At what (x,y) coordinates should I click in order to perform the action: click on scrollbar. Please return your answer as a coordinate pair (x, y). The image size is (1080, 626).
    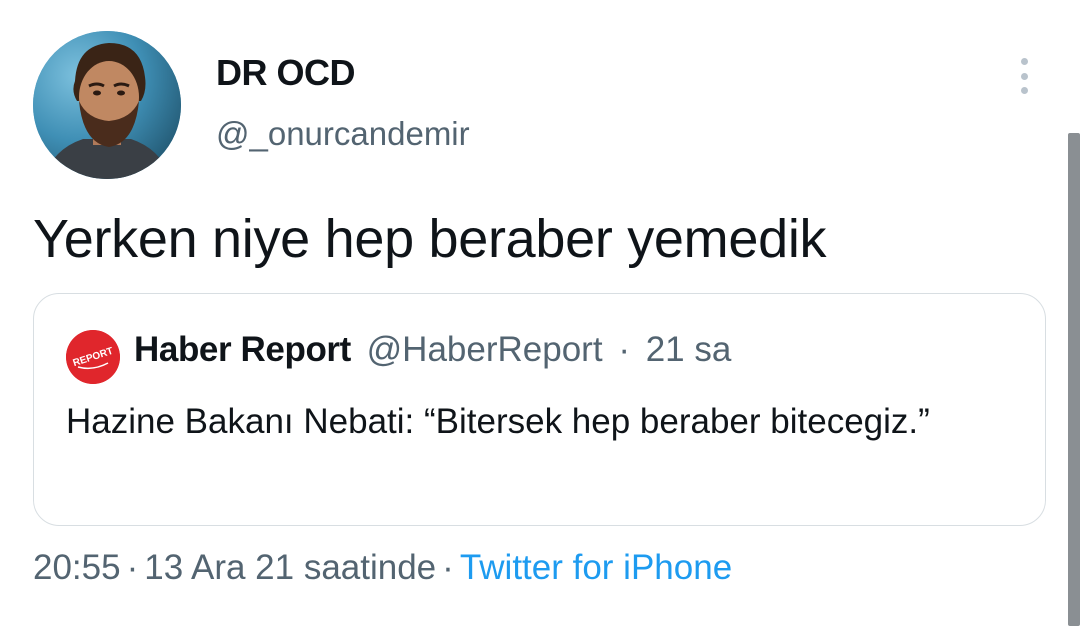
    Looking at the image, I should click on (1074, 379).